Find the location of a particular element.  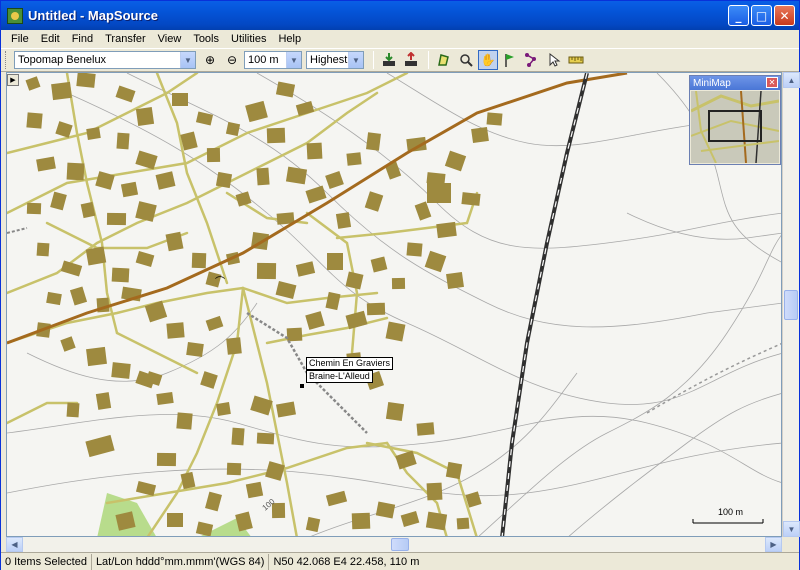

minor-road is located at coordinates (327, 330).